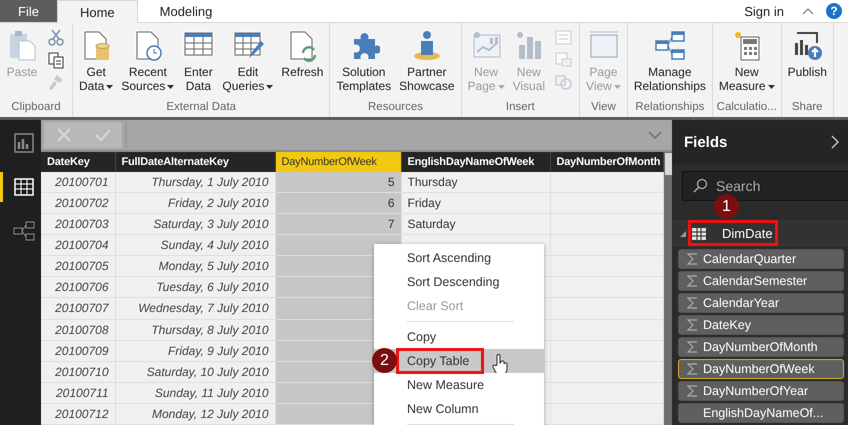 The width and height of the screenshot is (848, 425). What do you see at coordinates (500, 364) in the screenshot?
I see `hand-cursor-icon` at bounding box center [500, 364].